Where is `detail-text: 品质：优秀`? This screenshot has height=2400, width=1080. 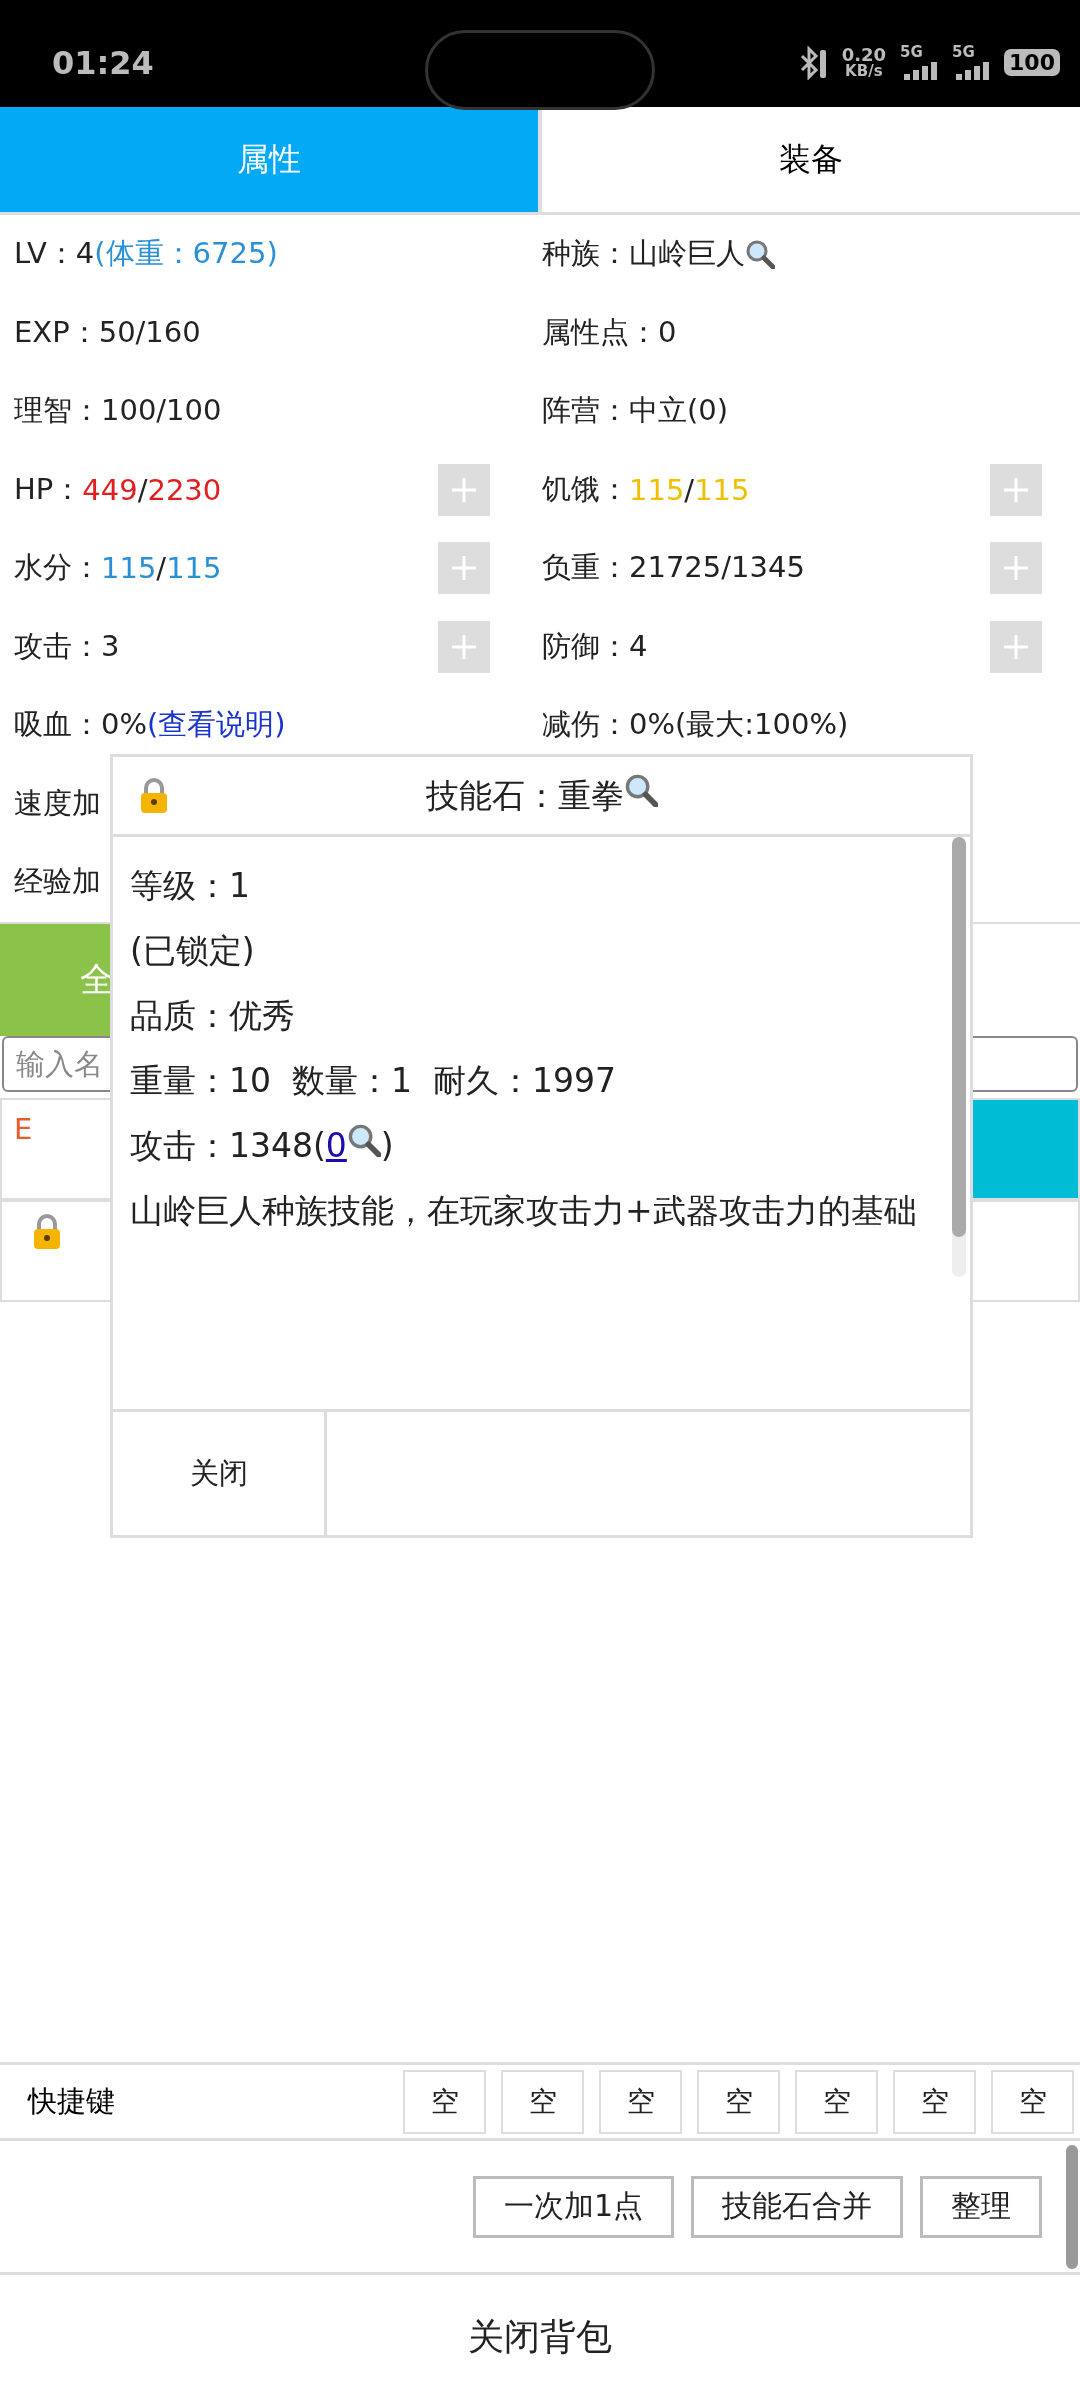
detail-text: 品质：优秀 is located at coordinates (212, 1015).